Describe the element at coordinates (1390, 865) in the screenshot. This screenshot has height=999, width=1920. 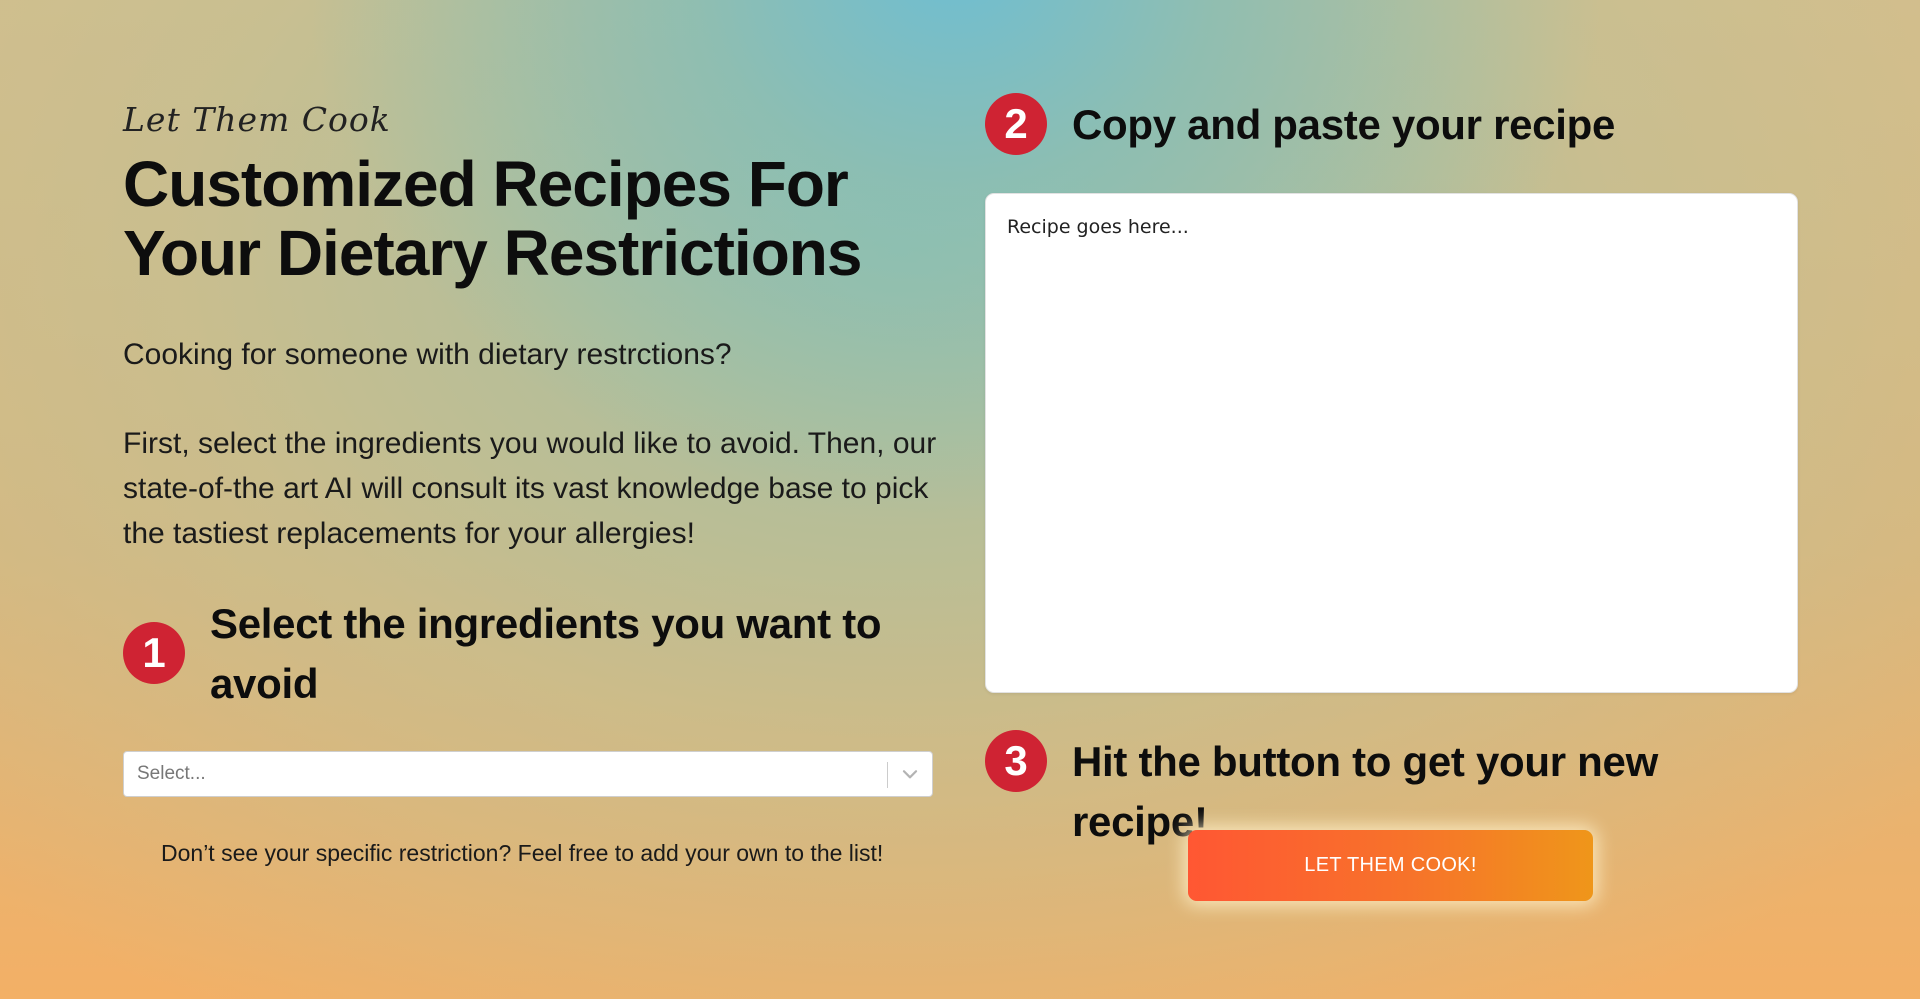
I see `let-them-cook-button: LET THEM COOK!` at that location.